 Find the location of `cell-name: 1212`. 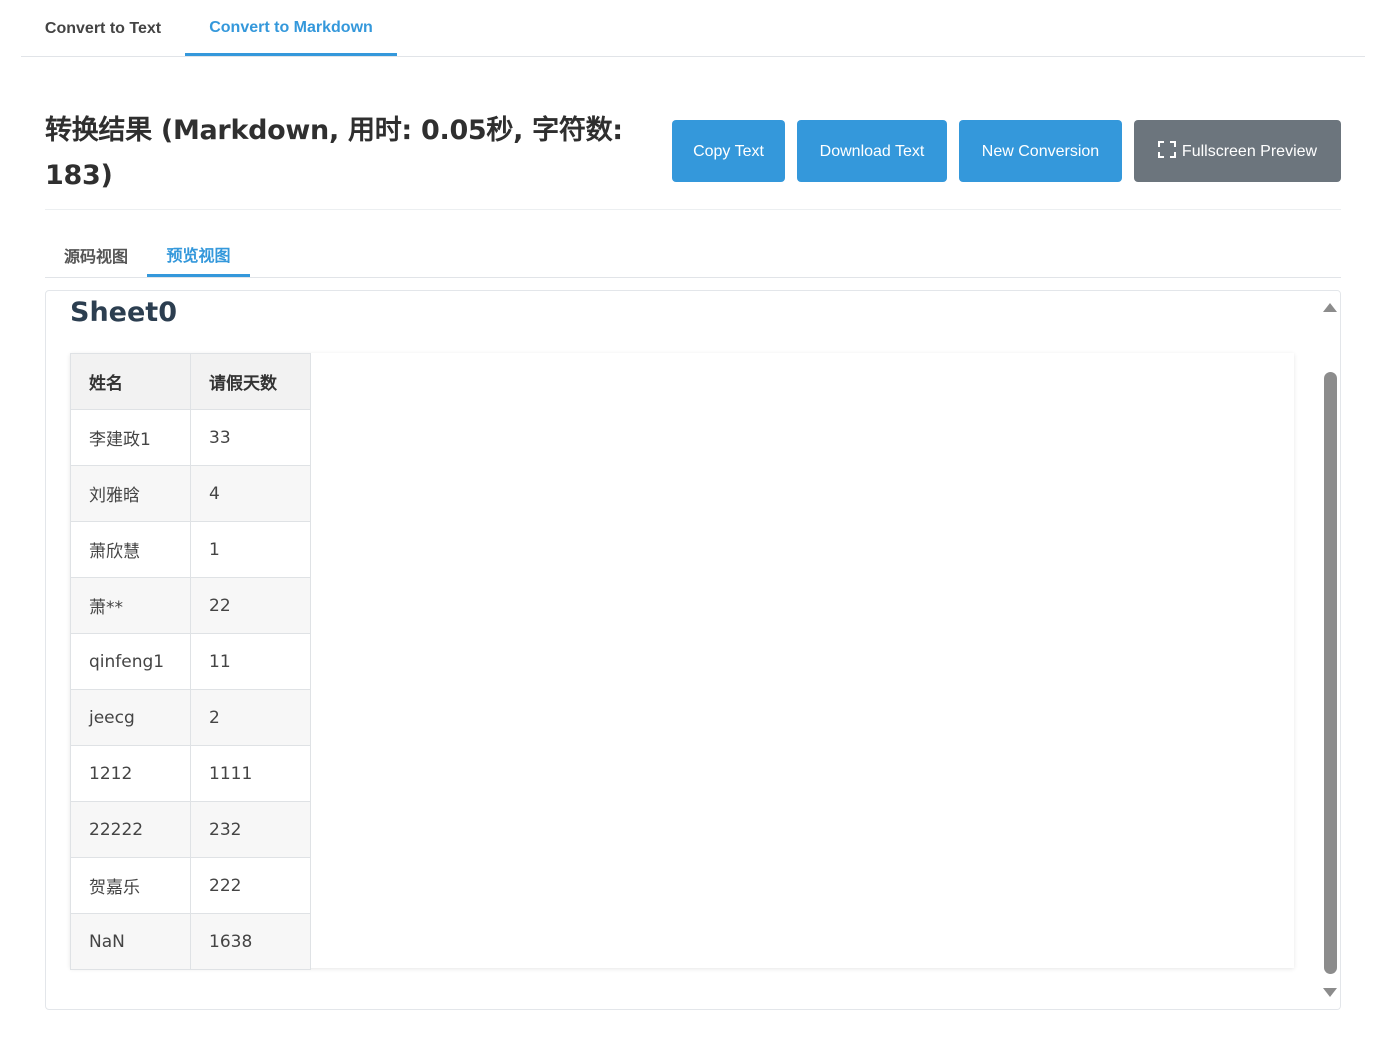

cell-name: 1212 is located at coordinates (130, 773).